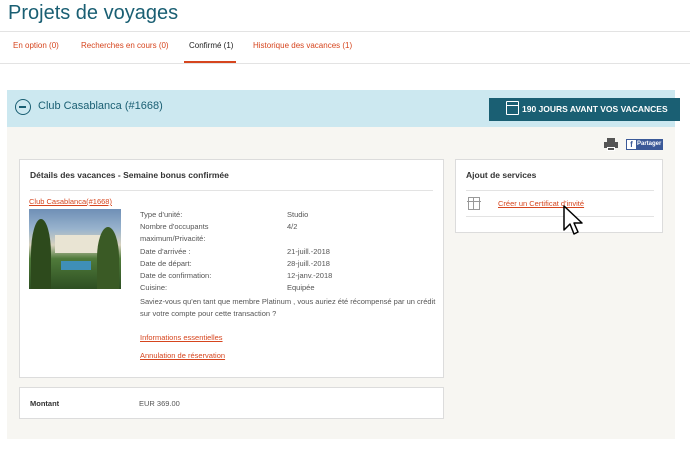 The image size is (690, 450). I want to click on resort-photo, so click(75, 249).